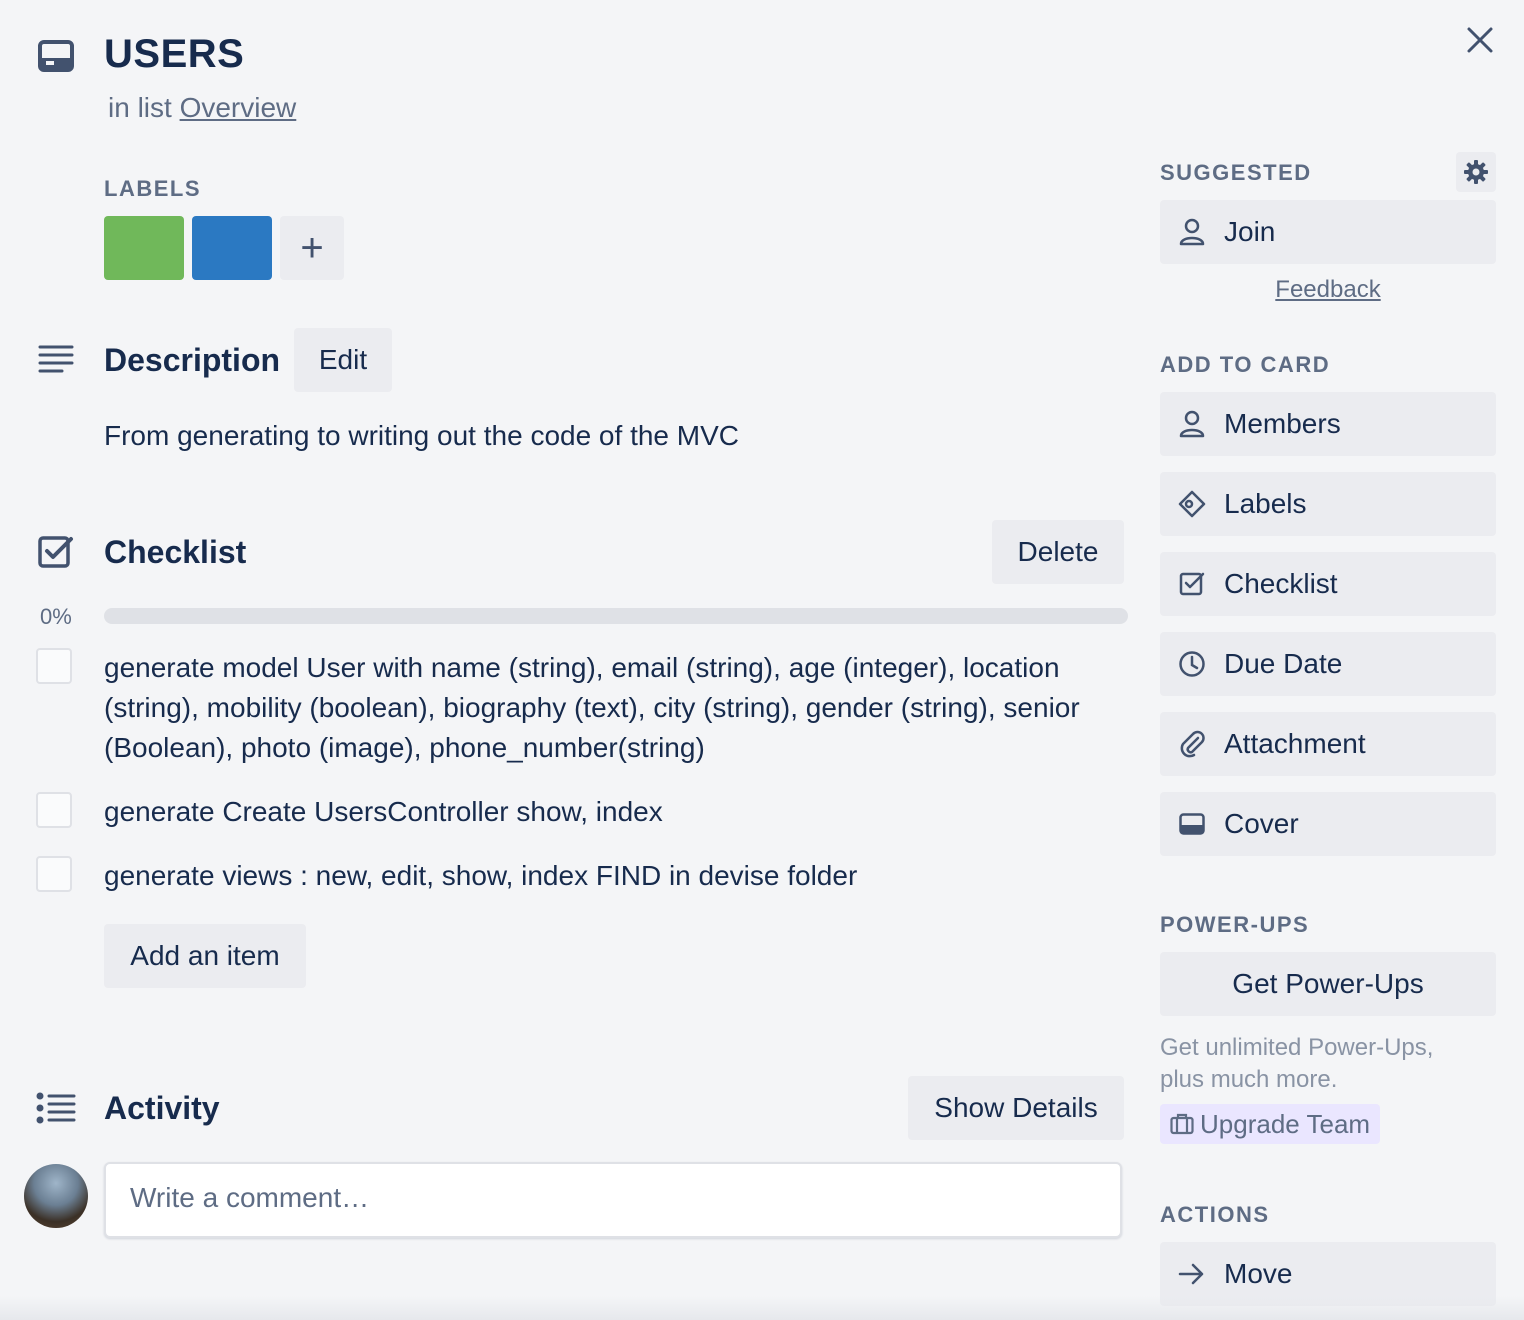 This screenshot has width=1524, height=1320. Describe the element at coordinates (1192, 584) in the screenshot. I see `checkbox-icon` at that location.